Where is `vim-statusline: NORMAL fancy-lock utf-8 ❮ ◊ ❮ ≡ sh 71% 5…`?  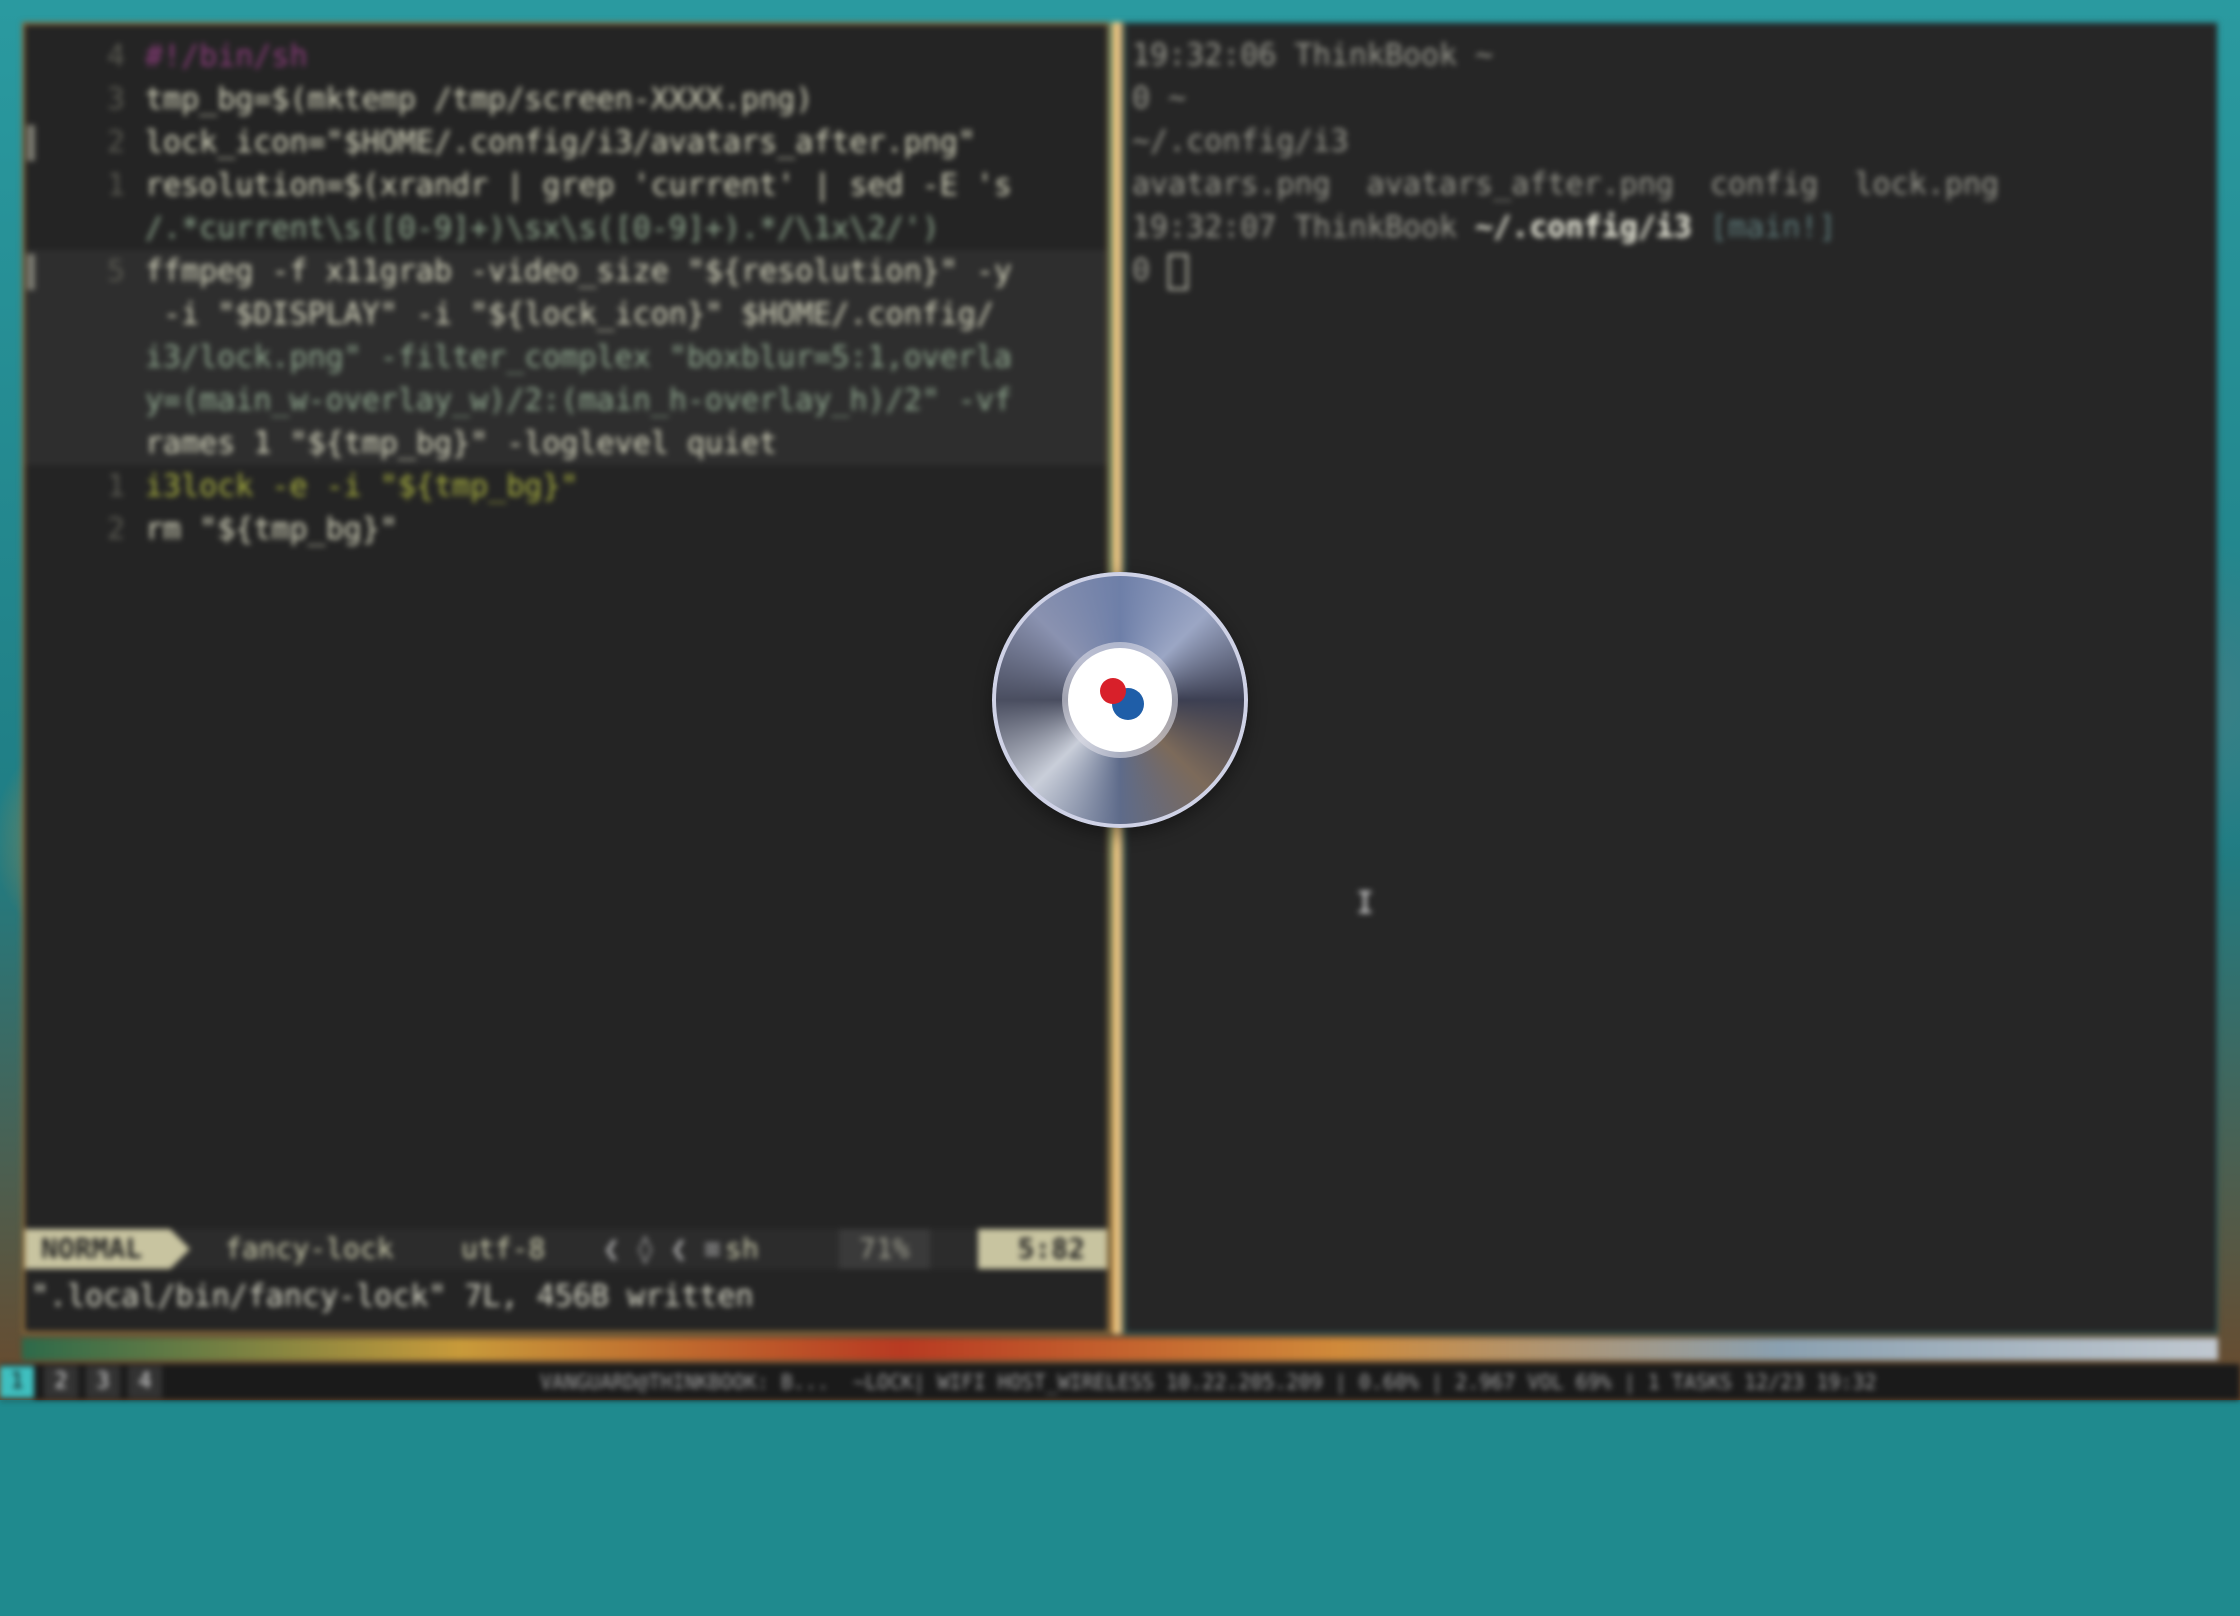
vim-statusline: NORMAL fancy-lock utf-8 ❮ ◊ ❮ ≡ sh 71% 5… is located at coordinates (566, 1249).